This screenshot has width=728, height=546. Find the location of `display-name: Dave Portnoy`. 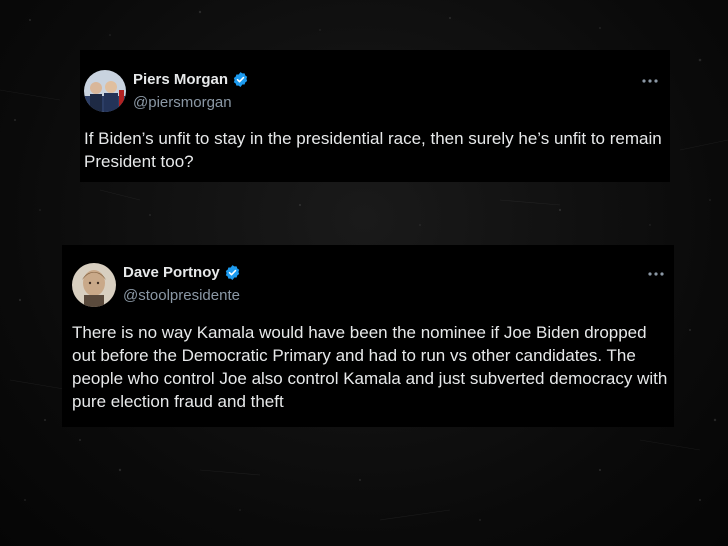

display-name: Dave Portnoy is located at coordinates (171, 272).